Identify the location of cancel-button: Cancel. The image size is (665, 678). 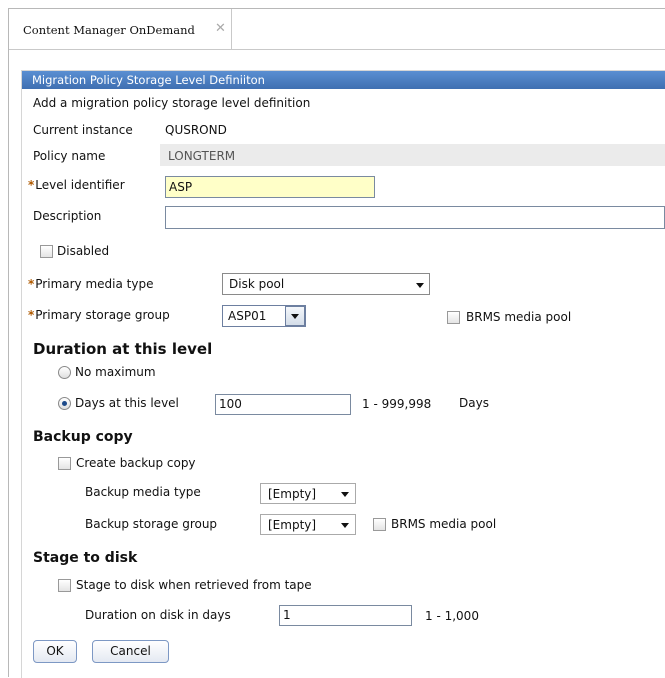
(130, 651).